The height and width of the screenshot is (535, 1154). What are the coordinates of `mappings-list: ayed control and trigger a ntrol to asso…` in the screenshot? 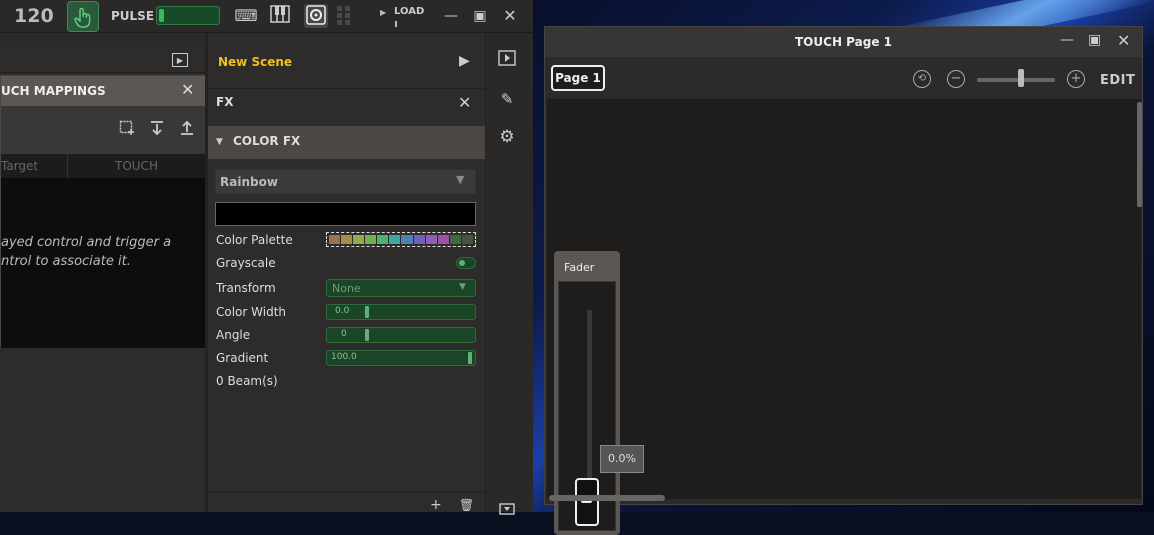 It's located at (105, 263).